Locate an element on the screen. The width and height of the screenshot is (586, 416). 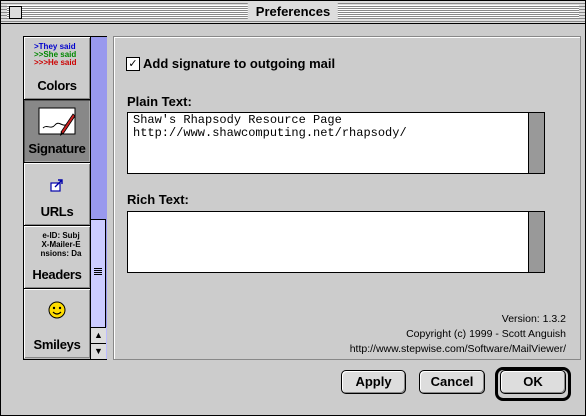
cancel-button: Cancel is located at coordinates (452, 382).